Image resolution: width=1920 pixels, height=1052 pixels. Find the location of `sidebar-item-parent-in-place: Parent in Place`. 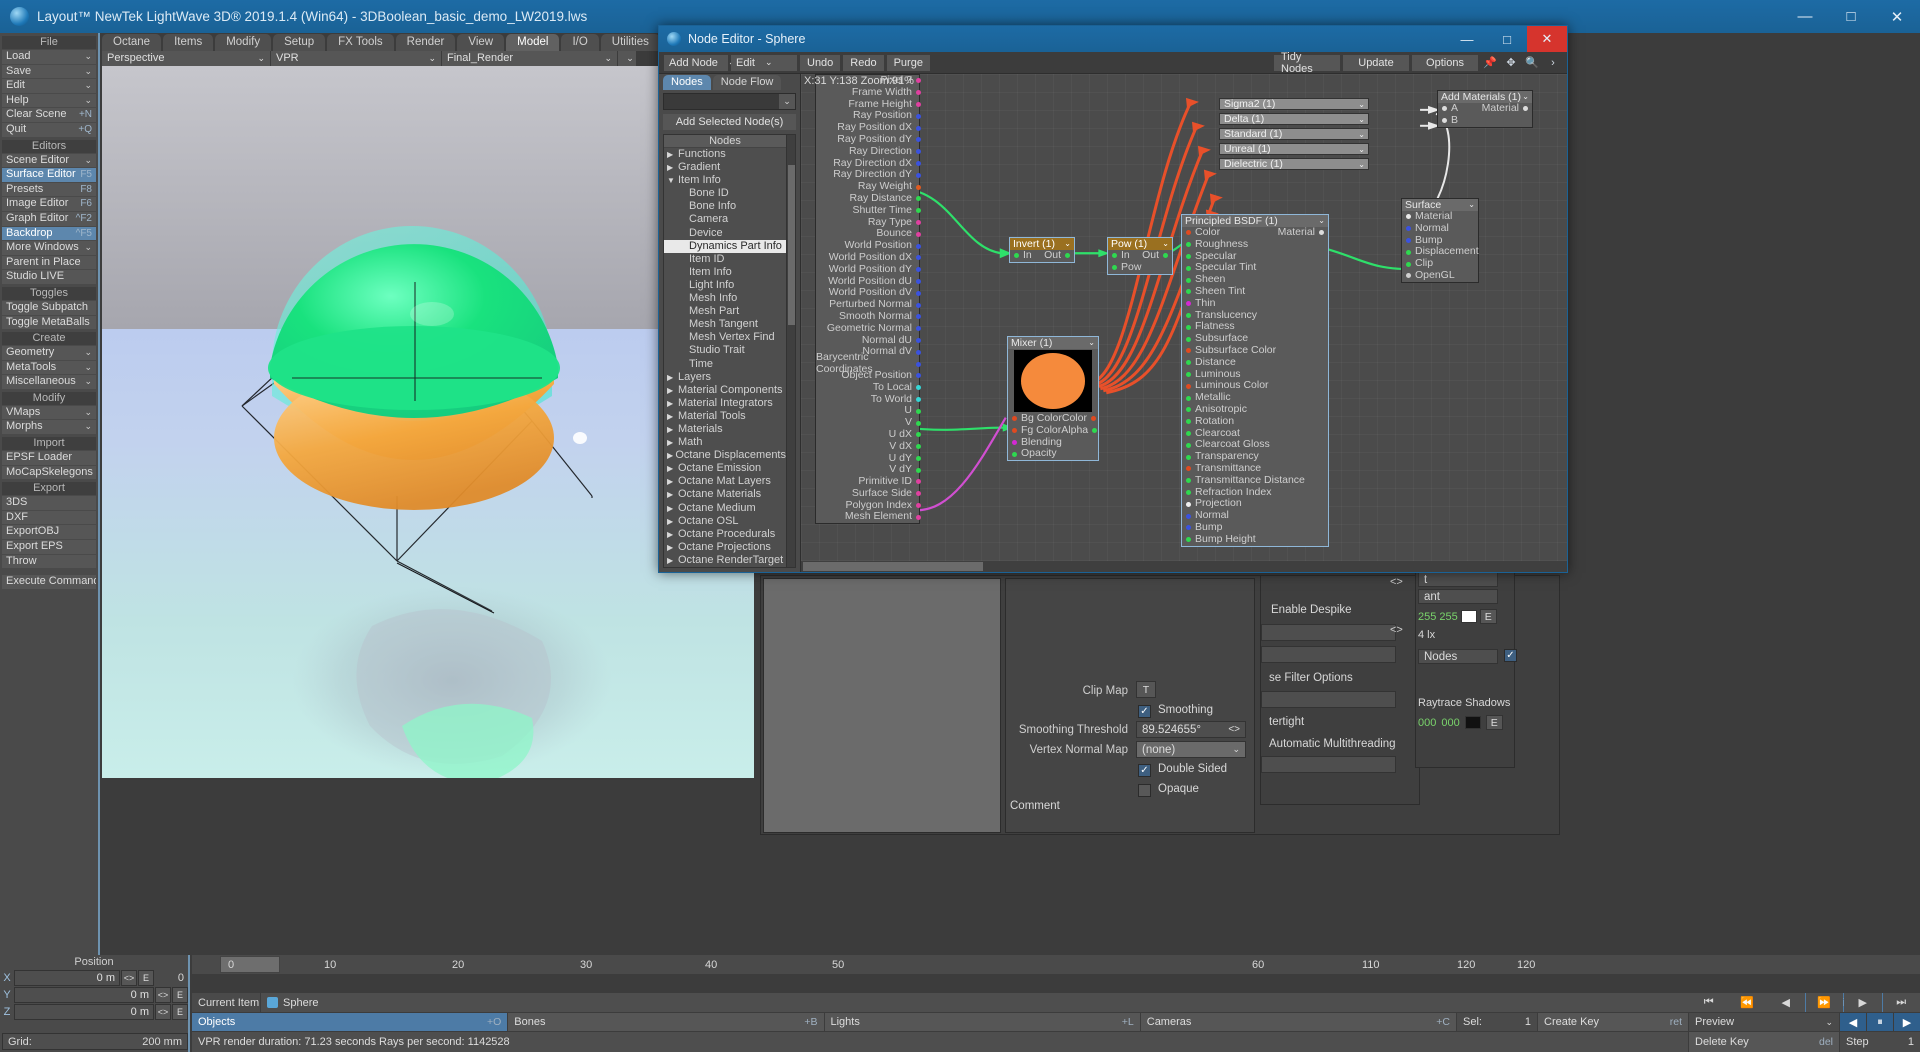

sidebar-item-parent-in-place: Parent in Place is located at coordinates (49, 262).